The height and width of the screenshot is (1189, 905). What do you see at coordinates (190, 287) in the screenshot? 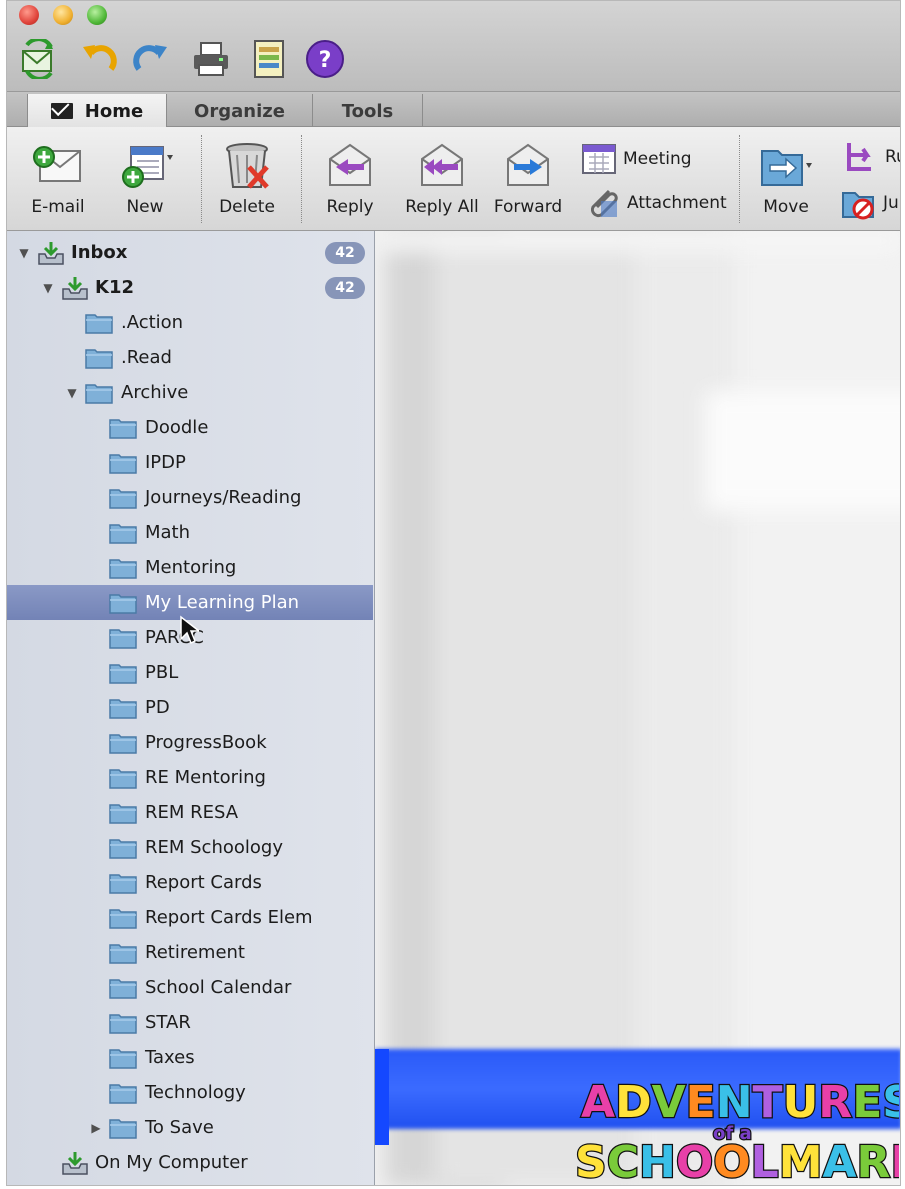
I see `account-k12: ▼ K12 42` at bounding box center [190, 287].